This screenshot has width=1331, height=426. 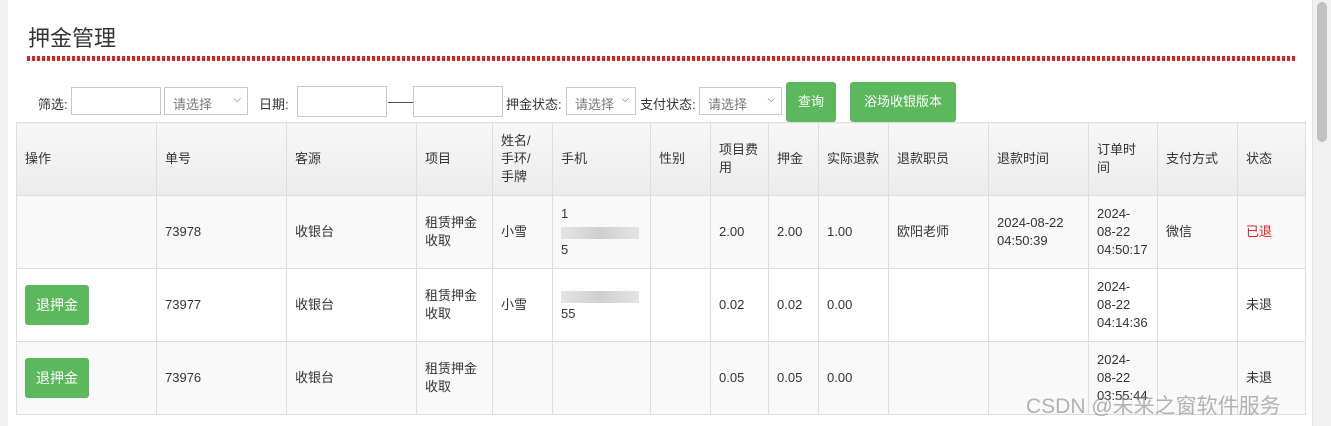 What do you see at coordinates (668, 104) in the screenshot?
I see `pay-status-label: 支付状态:` at bounding box center [668, 104].